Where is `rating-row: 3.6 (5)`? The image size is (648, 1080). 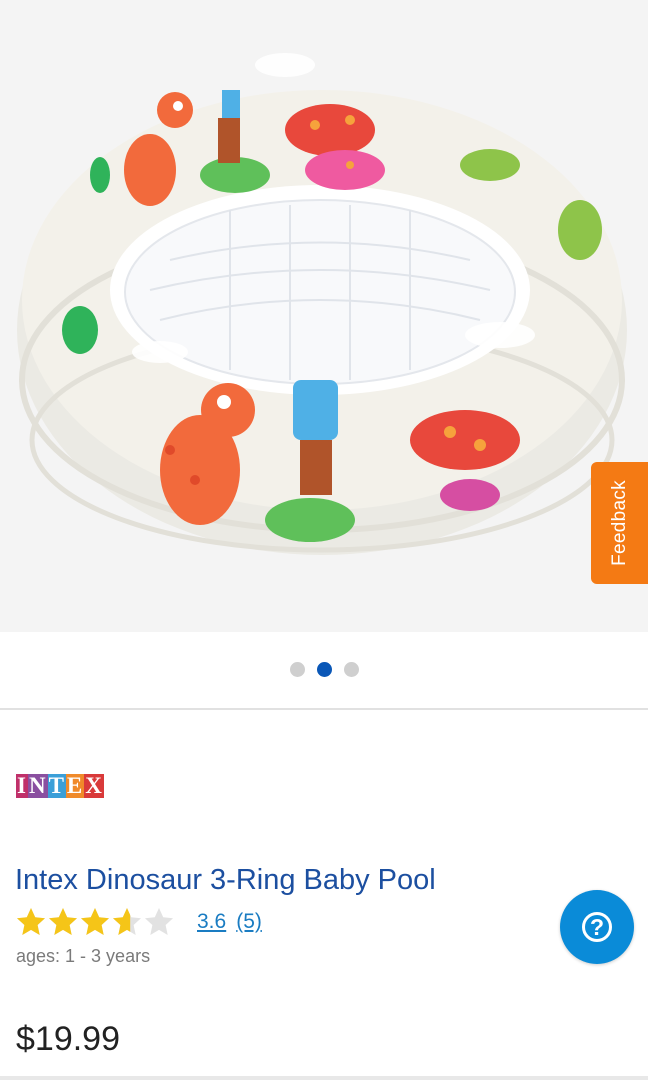
rating-row: 3.6 (5) is located at coordinates (138, 922).